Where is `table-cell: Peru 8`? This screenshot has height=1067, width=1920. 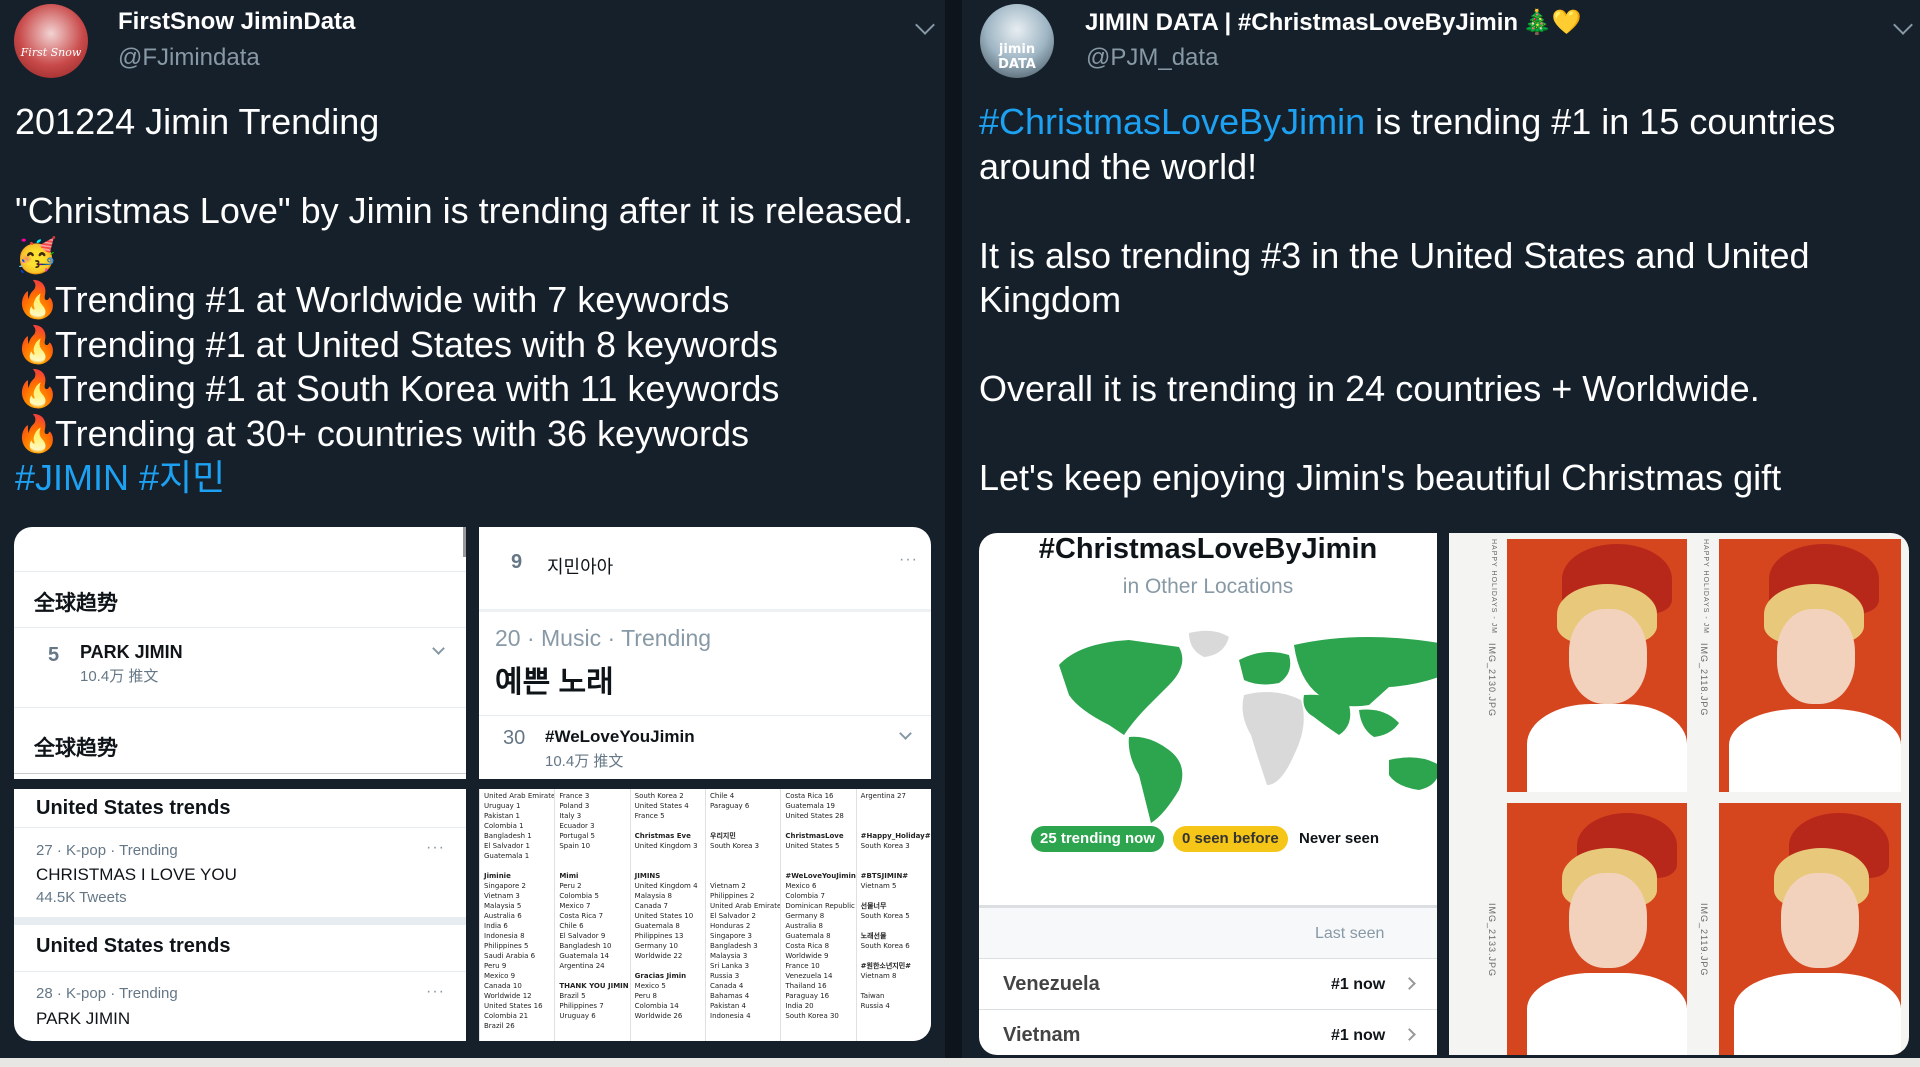
table-cell: Peru 8 is located at coordinates (645, 996).